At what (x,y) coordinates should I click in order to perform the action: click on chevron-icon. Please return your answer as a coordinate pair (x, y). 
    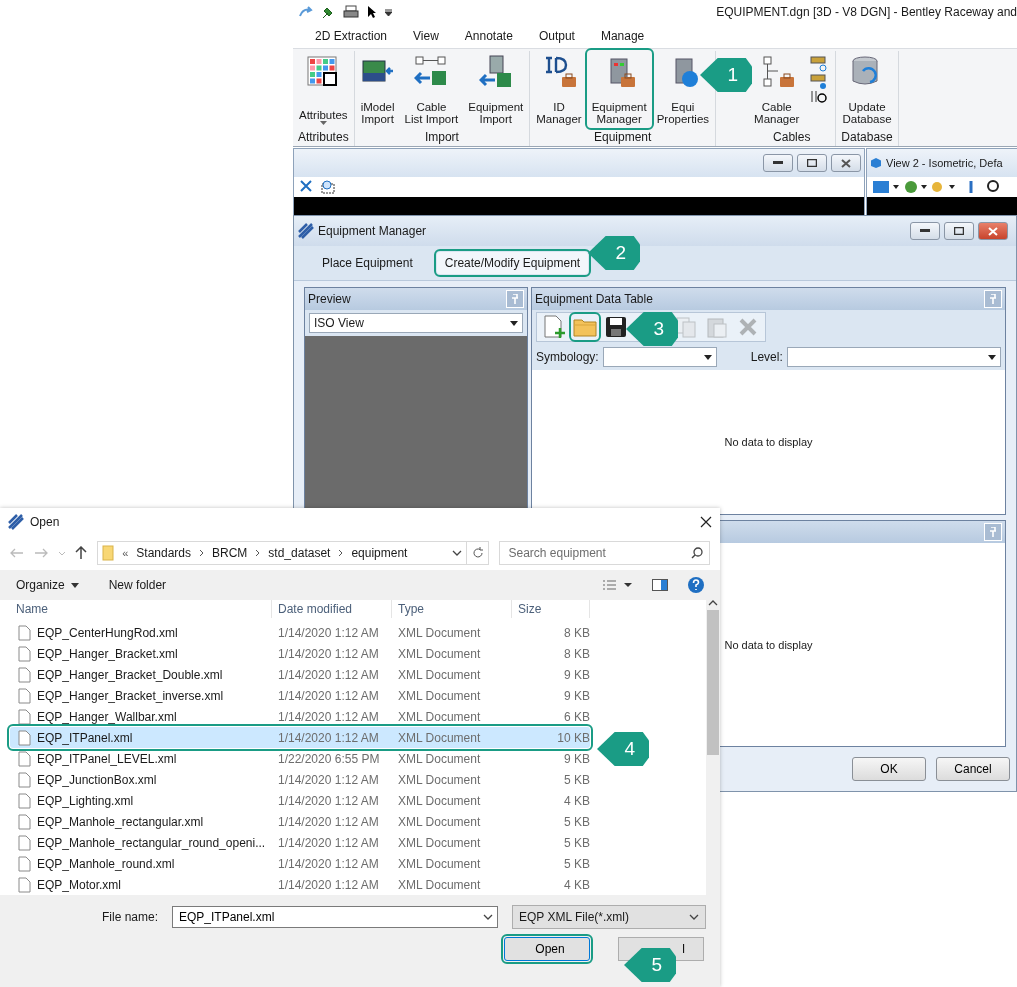
    Looking at the image, I should click on (456, 553).